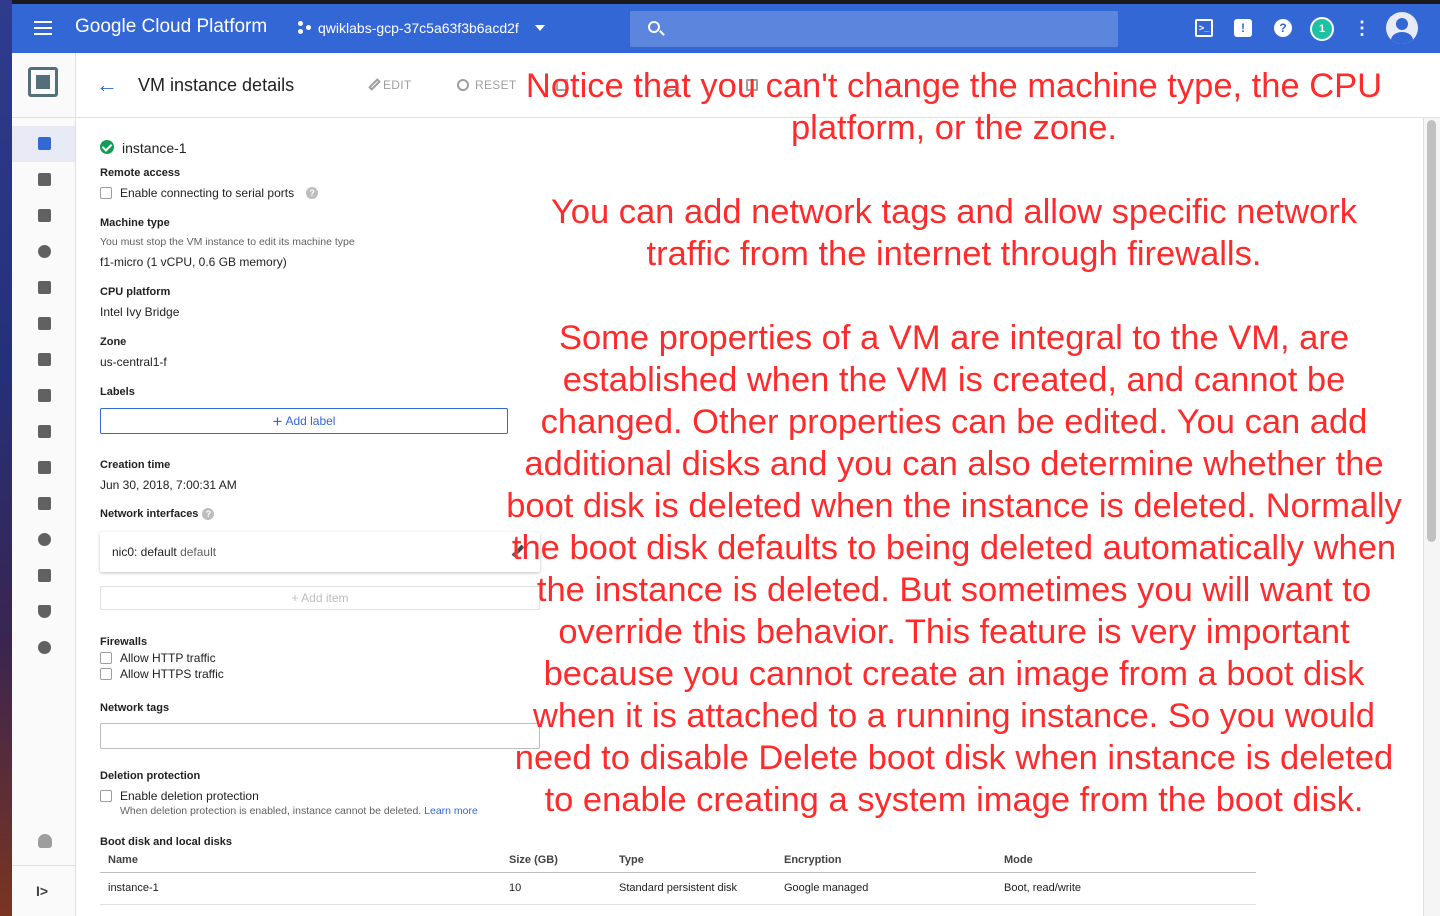  Describe the element at coordinates (43, 28) in the screenshot. I see `menu-icon` at that location.